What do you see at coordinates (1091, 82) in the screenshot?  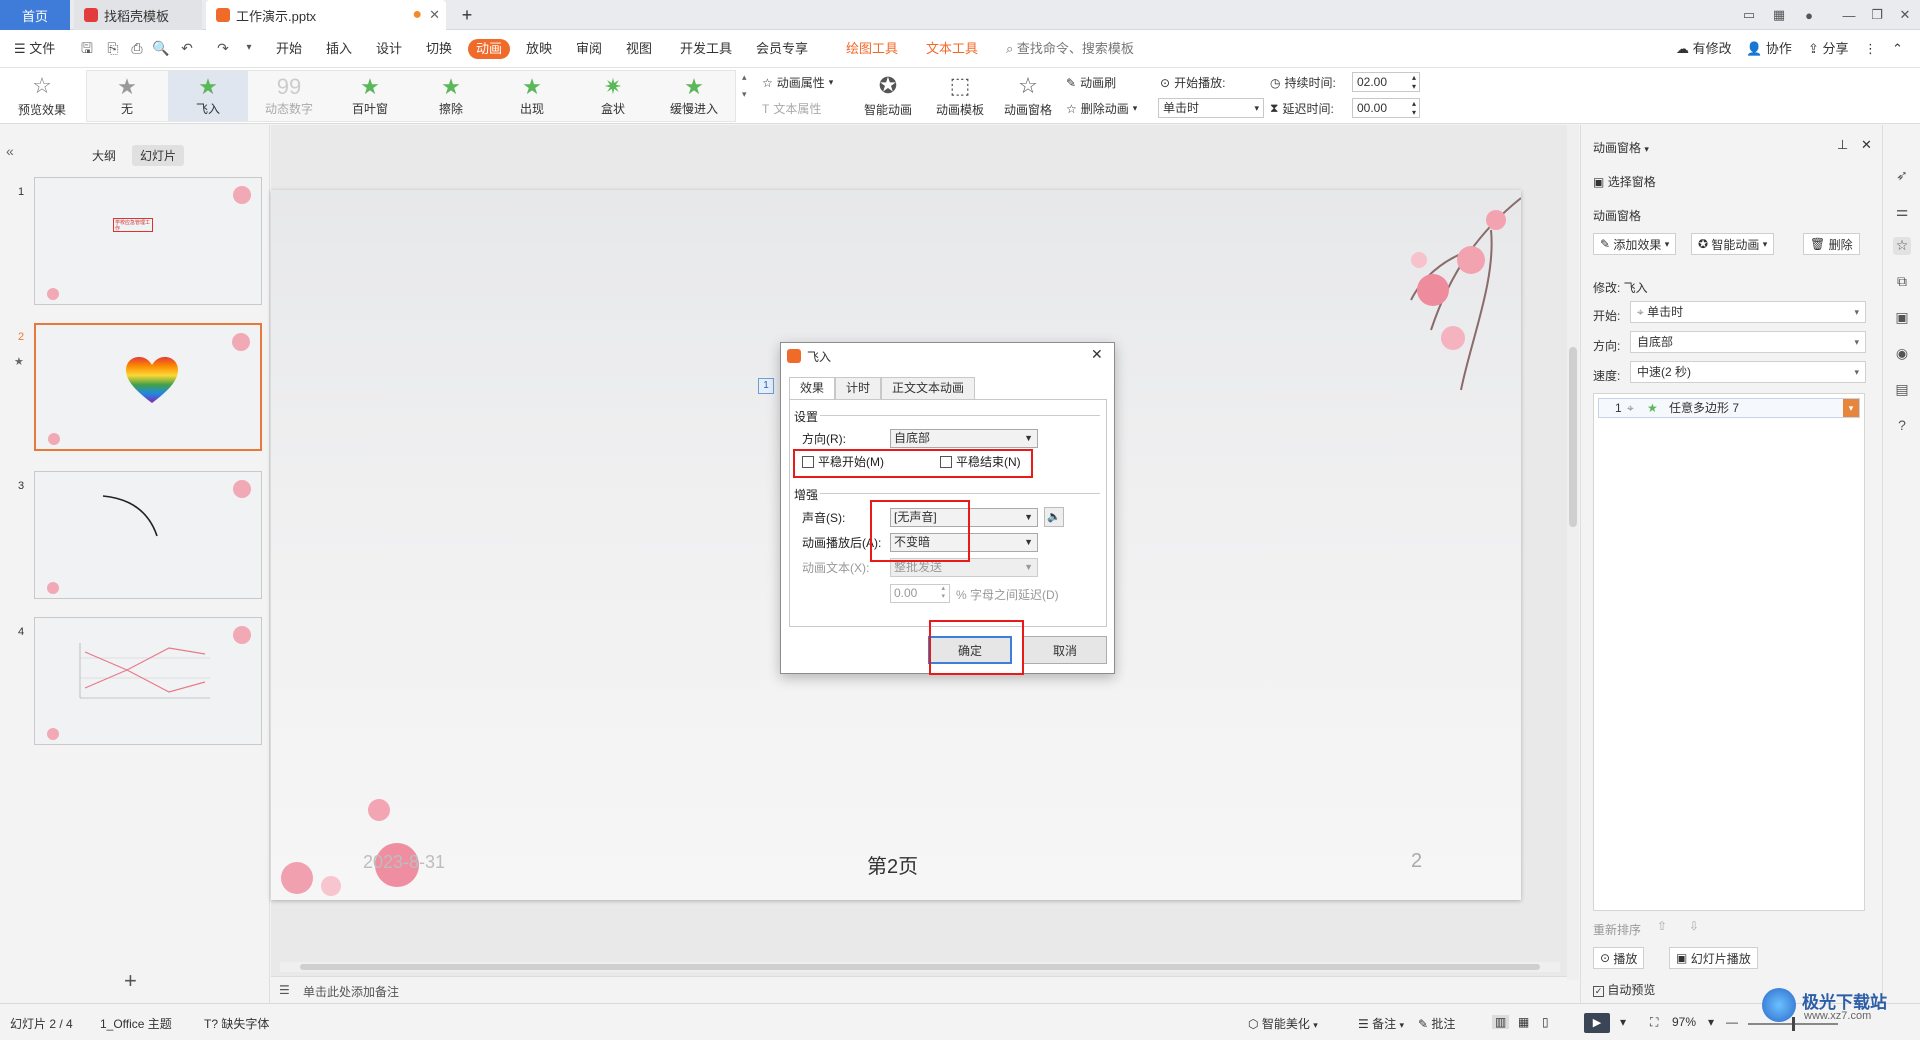 I see `anim-brush-button: ✎ 动画刷` at bounding box center [1091, 82].